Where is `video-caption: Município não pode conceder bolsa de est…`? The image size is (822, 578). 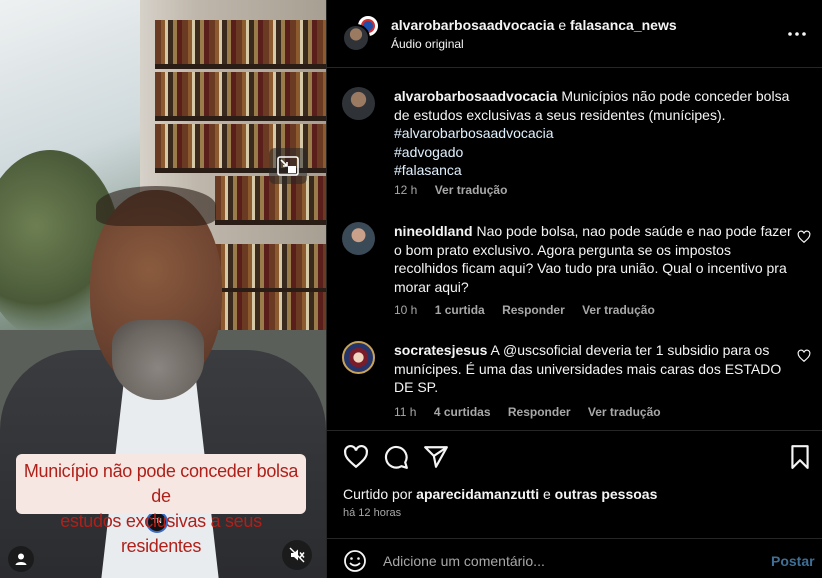
video-caption: Município não pode conceder bolsa de est… is located at coordinates (161, 505).